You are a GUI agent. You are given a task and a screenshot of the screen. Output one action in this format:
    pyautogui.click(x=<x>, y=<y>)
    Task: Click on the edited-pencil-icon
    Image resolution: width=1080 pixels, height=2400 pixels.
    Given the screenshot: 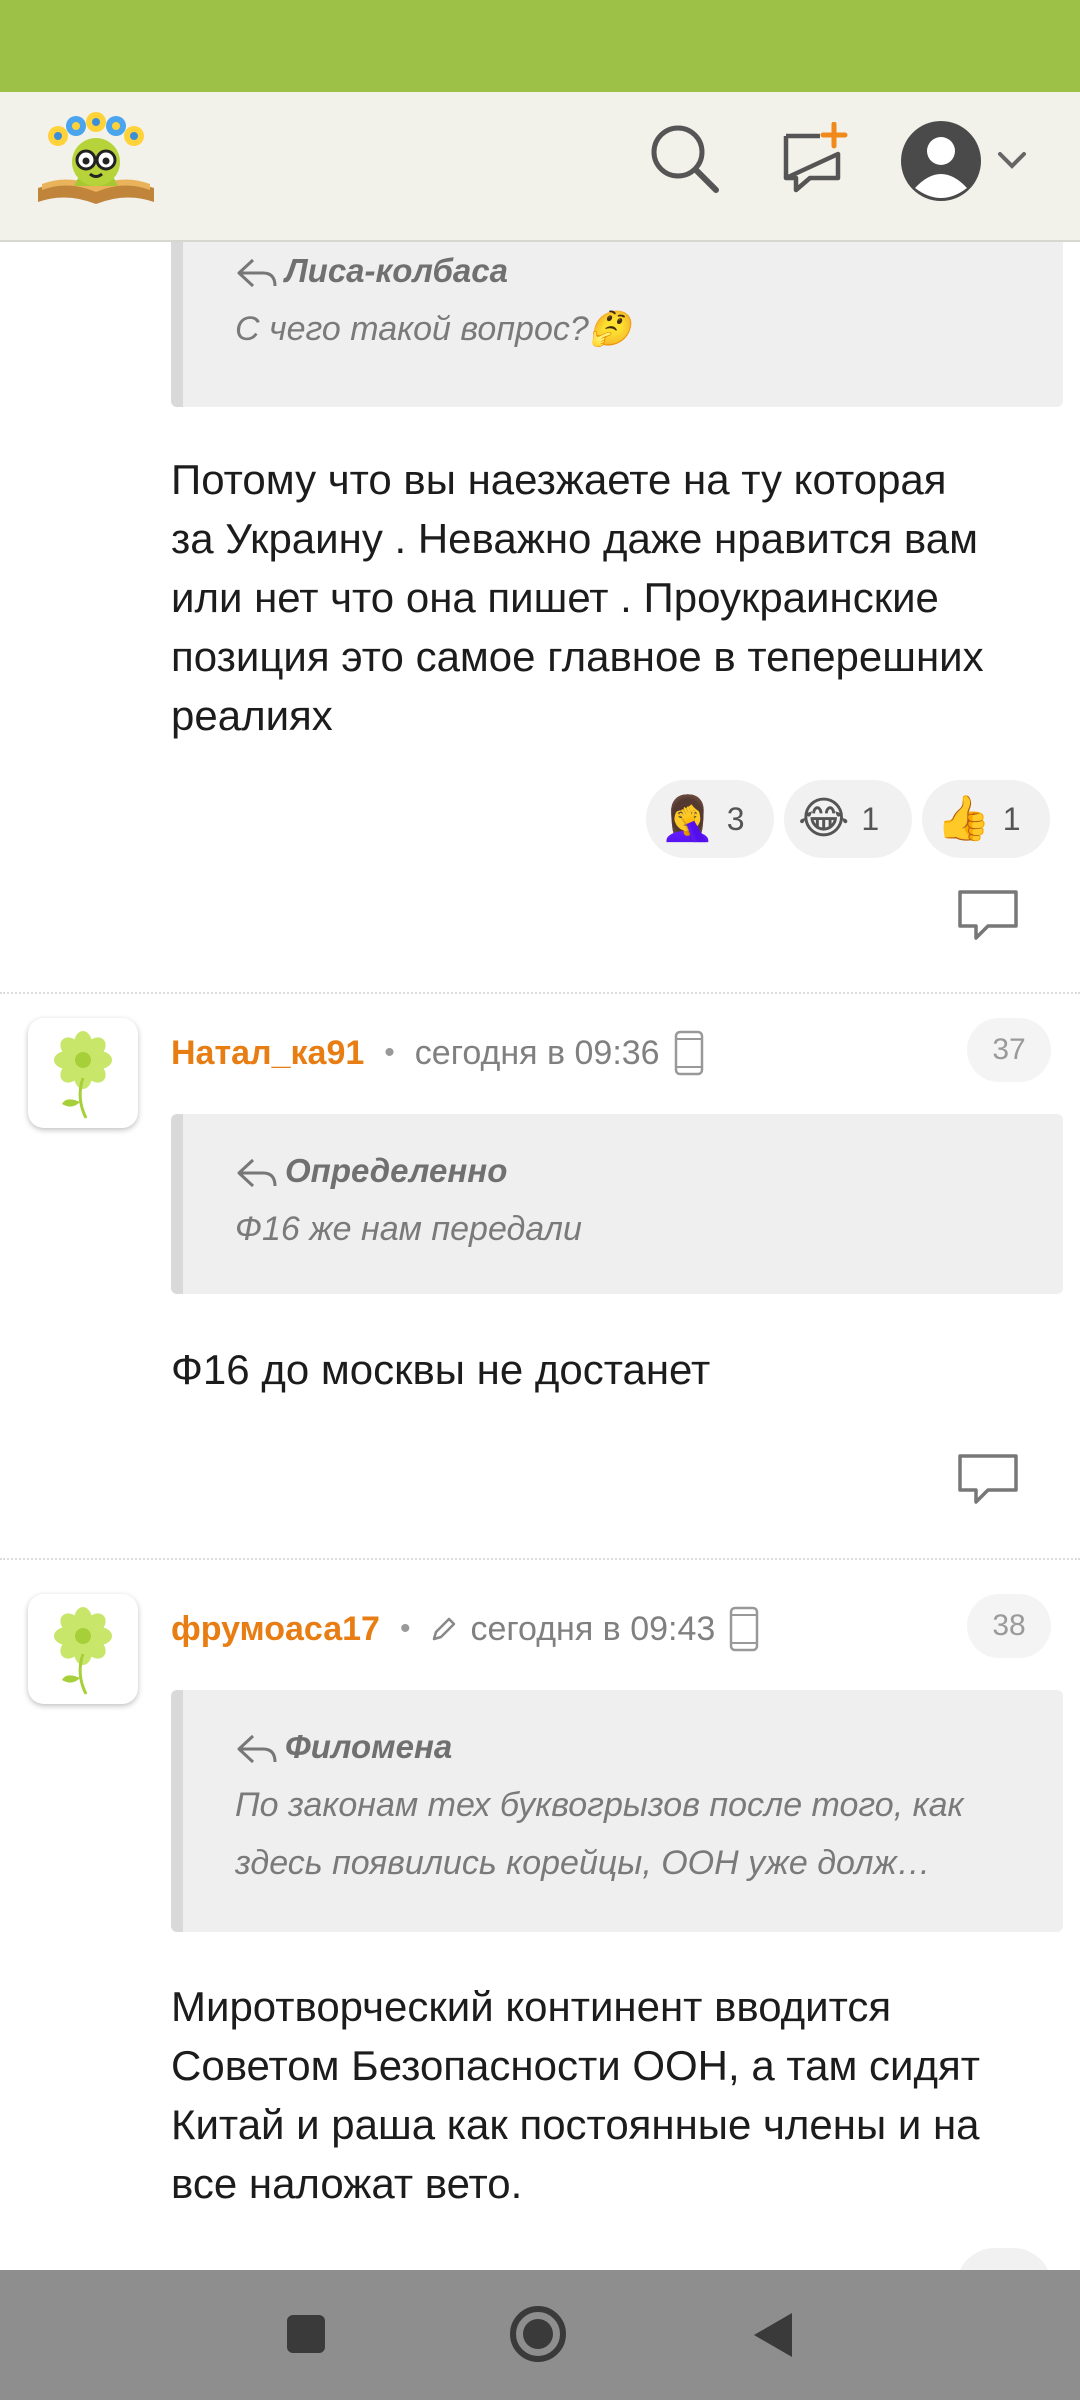 What is the action you would take?
    pyautogui.click(x=444, y=1629)
    